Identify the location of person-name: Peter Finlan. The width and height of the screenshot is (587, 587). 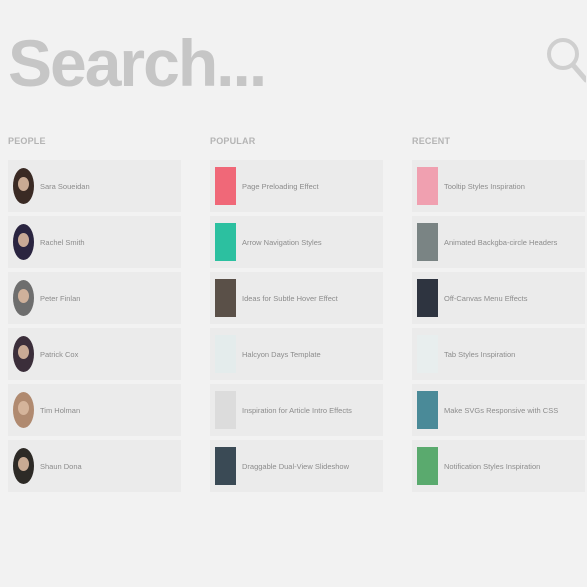
(60, 298).